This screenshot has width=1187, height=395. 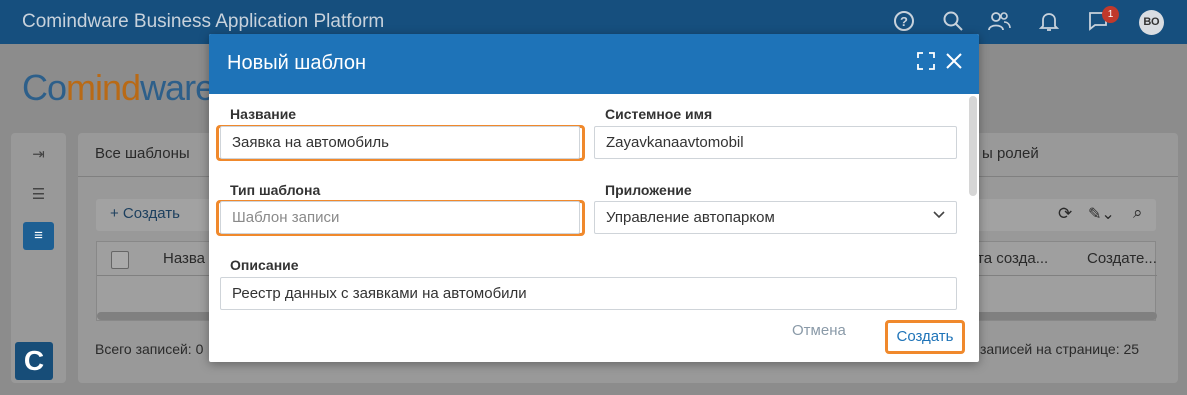 I want to click on select-all-checkbox, so click(x=120, y=260).